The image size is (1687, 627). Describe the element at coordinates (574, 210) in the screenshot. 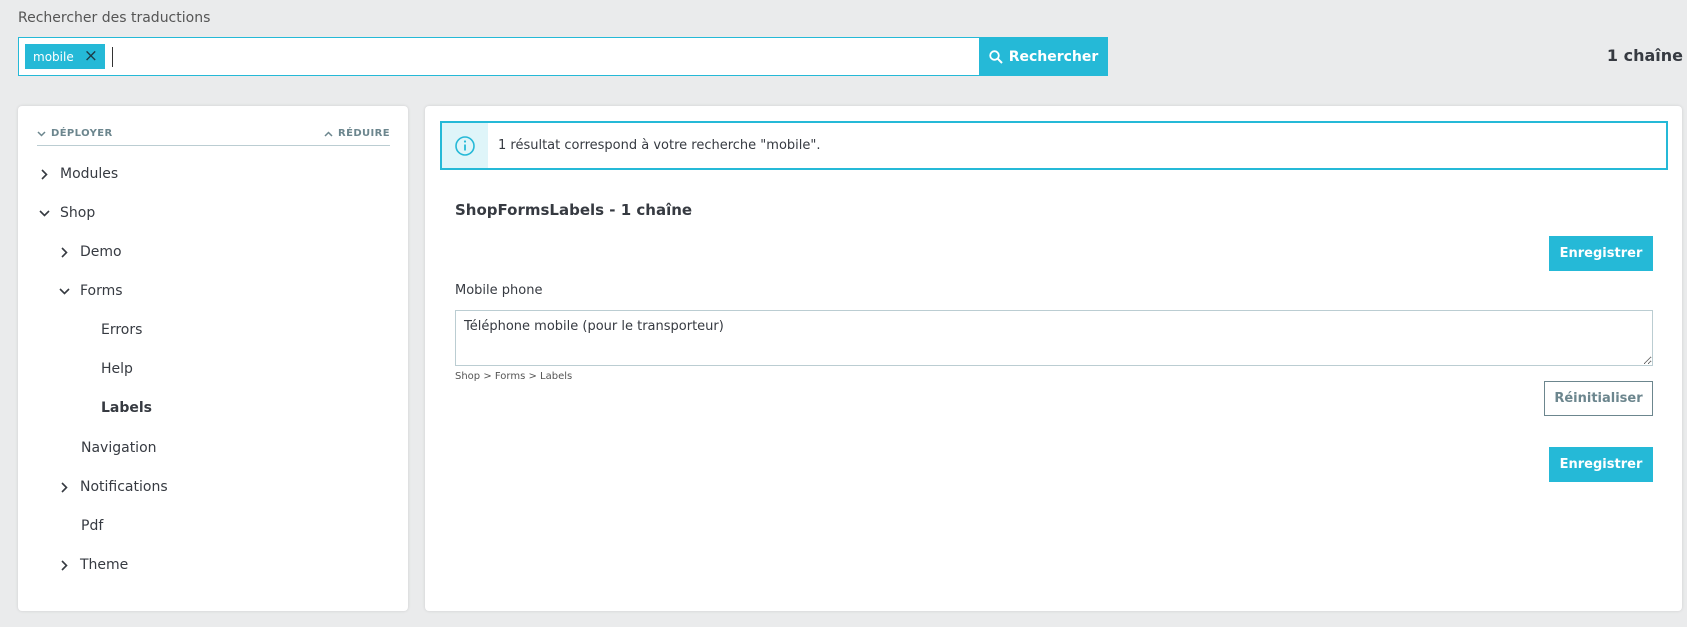

I see `domain-title: ShopFormsLabels - 1 chaîne` at that location.